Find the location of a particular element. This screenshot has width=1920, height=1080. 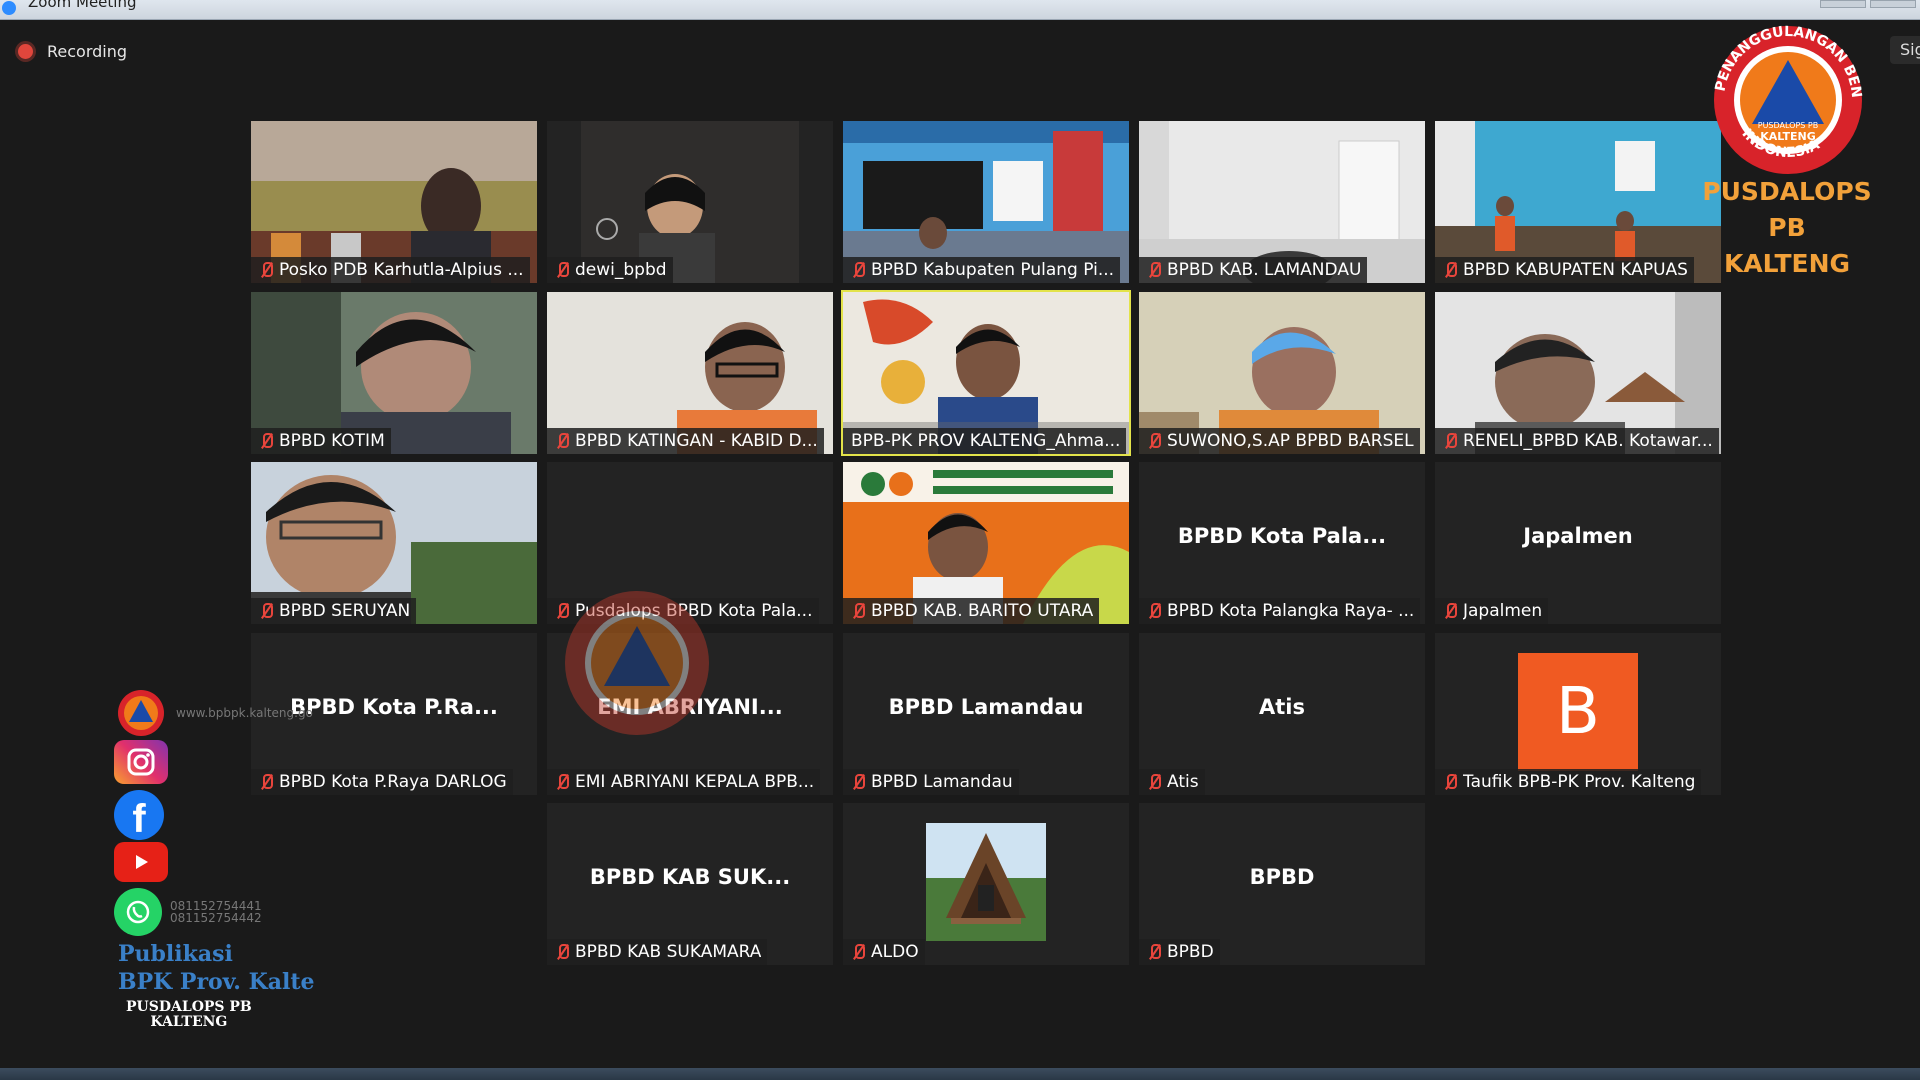

facebook-icon: f is located at coordinates (139, 815).